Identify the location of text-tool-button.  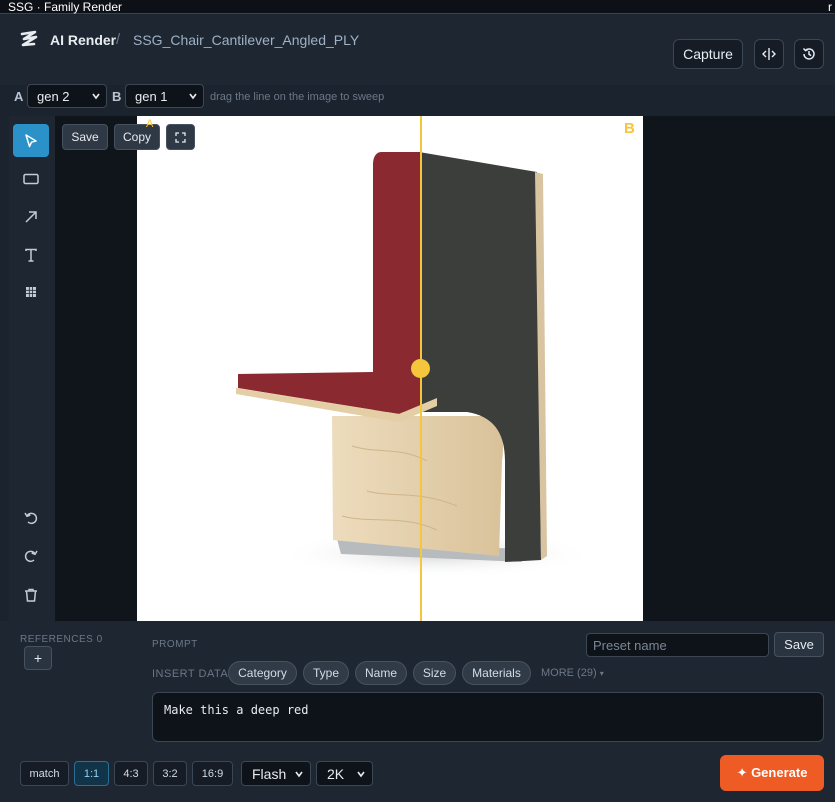
(31, 254).